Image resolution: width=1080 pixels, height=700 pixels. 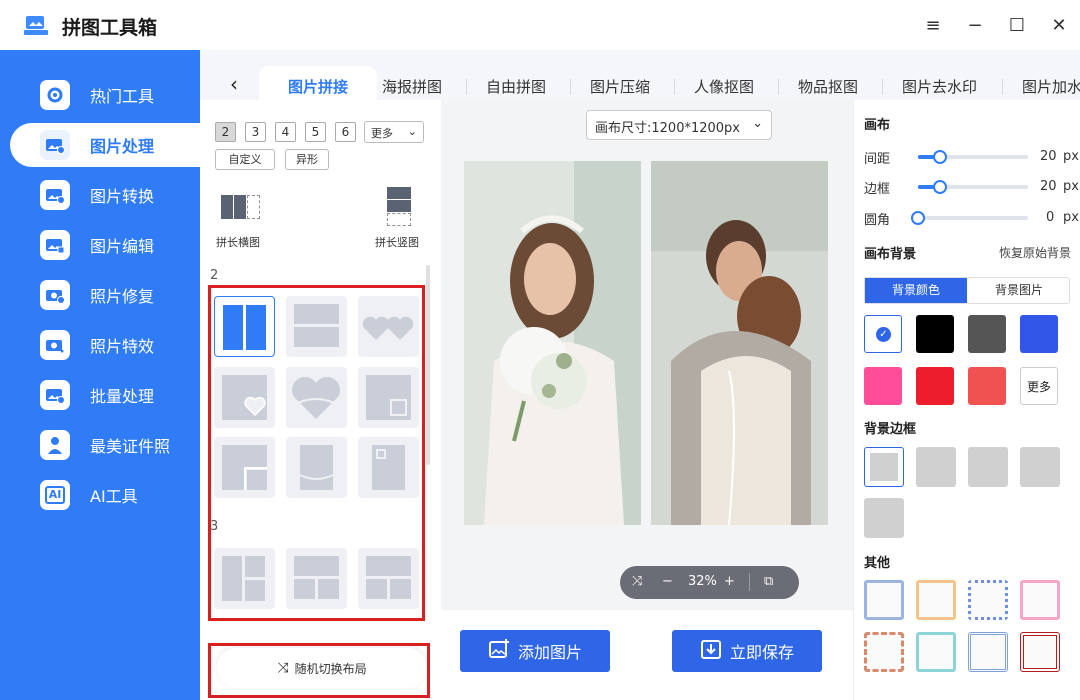 I want to click on tab-add-watermark: 图片加水, so click(x=1051, y=86).